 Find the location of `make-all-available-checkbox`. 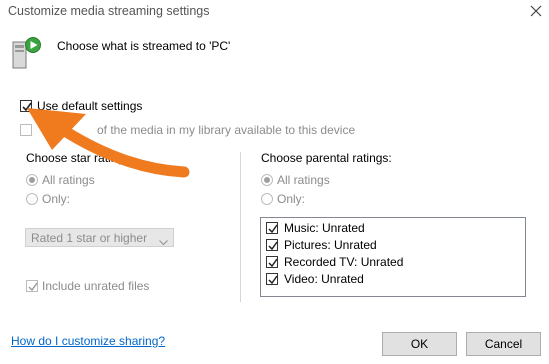

make-all-available-checkbox is located at coordinates (26, 130).